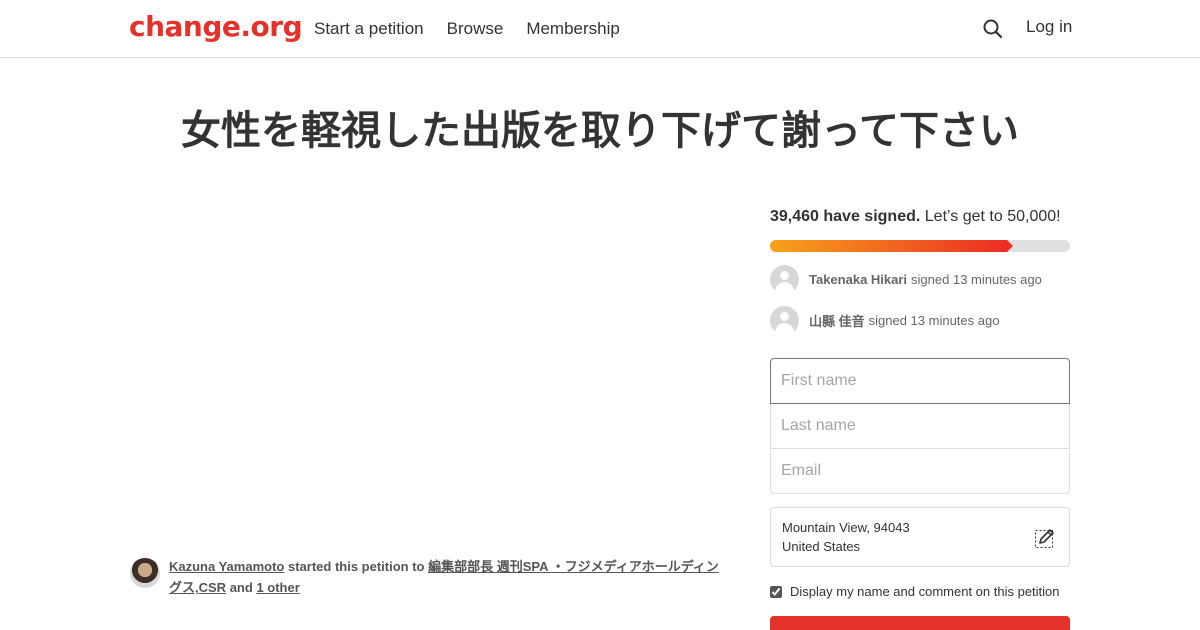  I want to click on last-name-input, so click(920, 426).